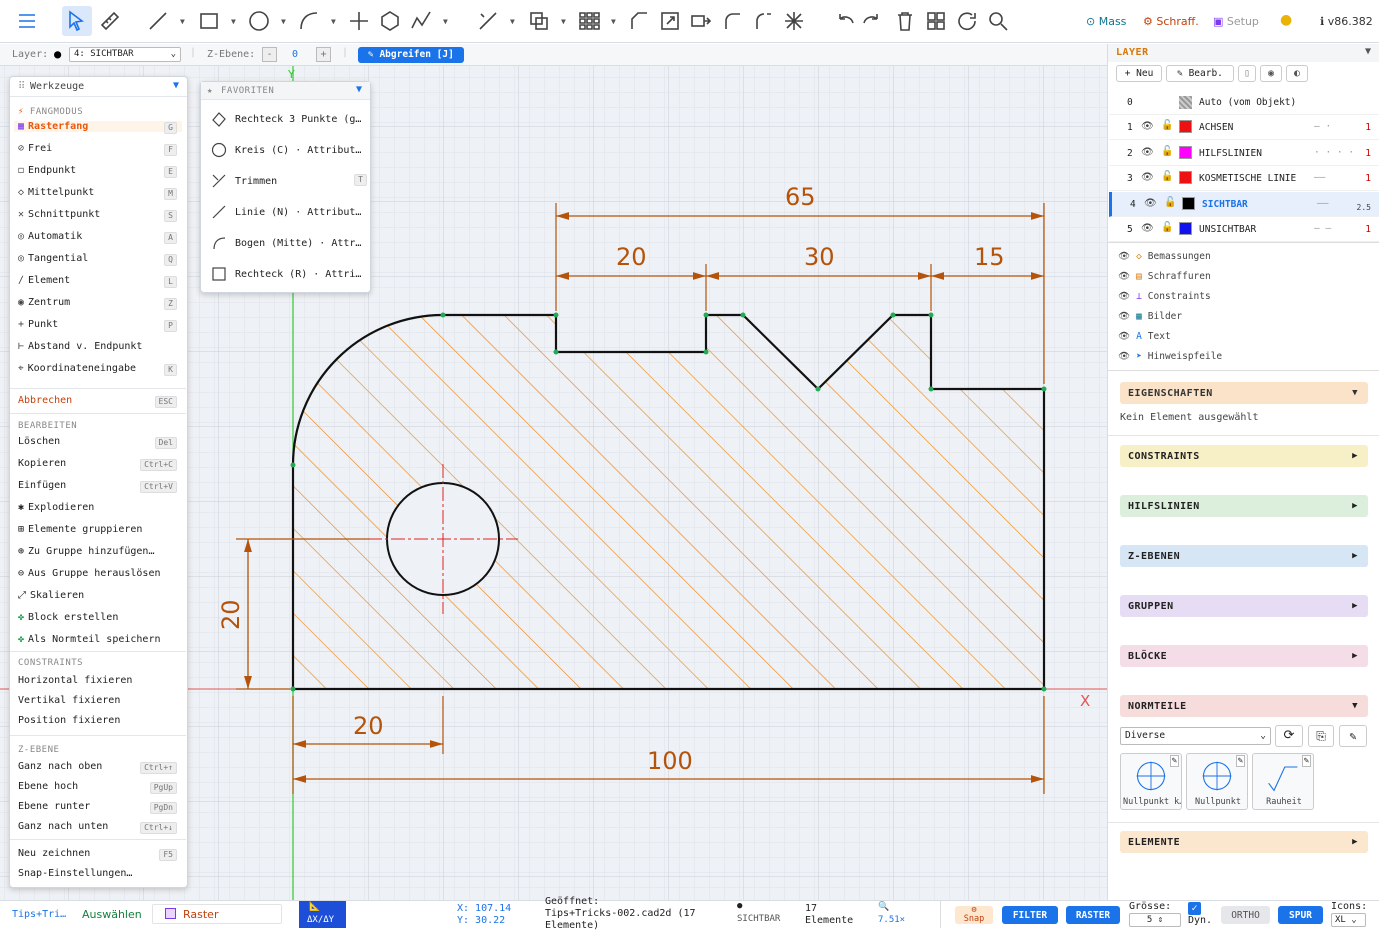 Image resolution: width=1379 pixels, height=931 pixels. I want to click on explode-tool-icon, so click(794, 21).